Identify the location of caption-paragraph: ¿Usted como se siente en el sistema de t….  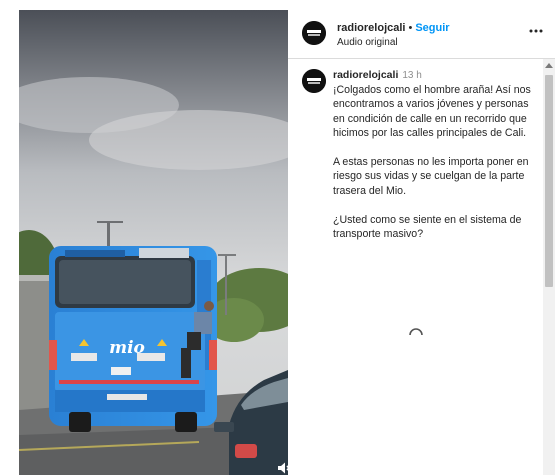
(427, 227).